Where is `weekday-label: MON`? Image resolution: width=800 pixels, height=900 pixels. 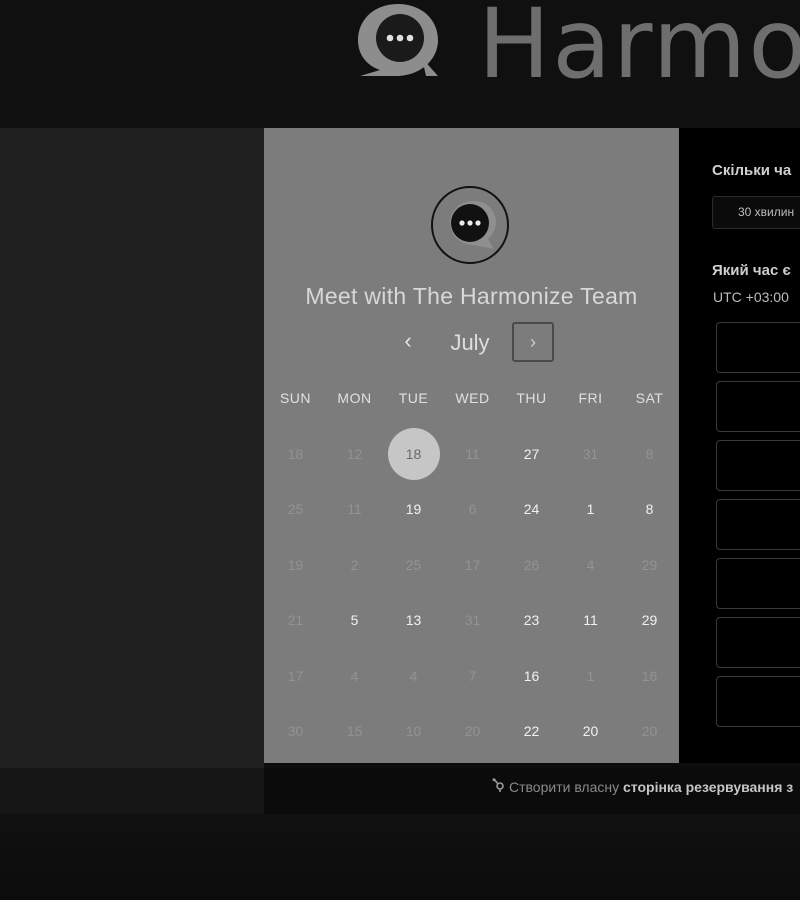
weekday-label: MON is located at coordinates (354, 398).